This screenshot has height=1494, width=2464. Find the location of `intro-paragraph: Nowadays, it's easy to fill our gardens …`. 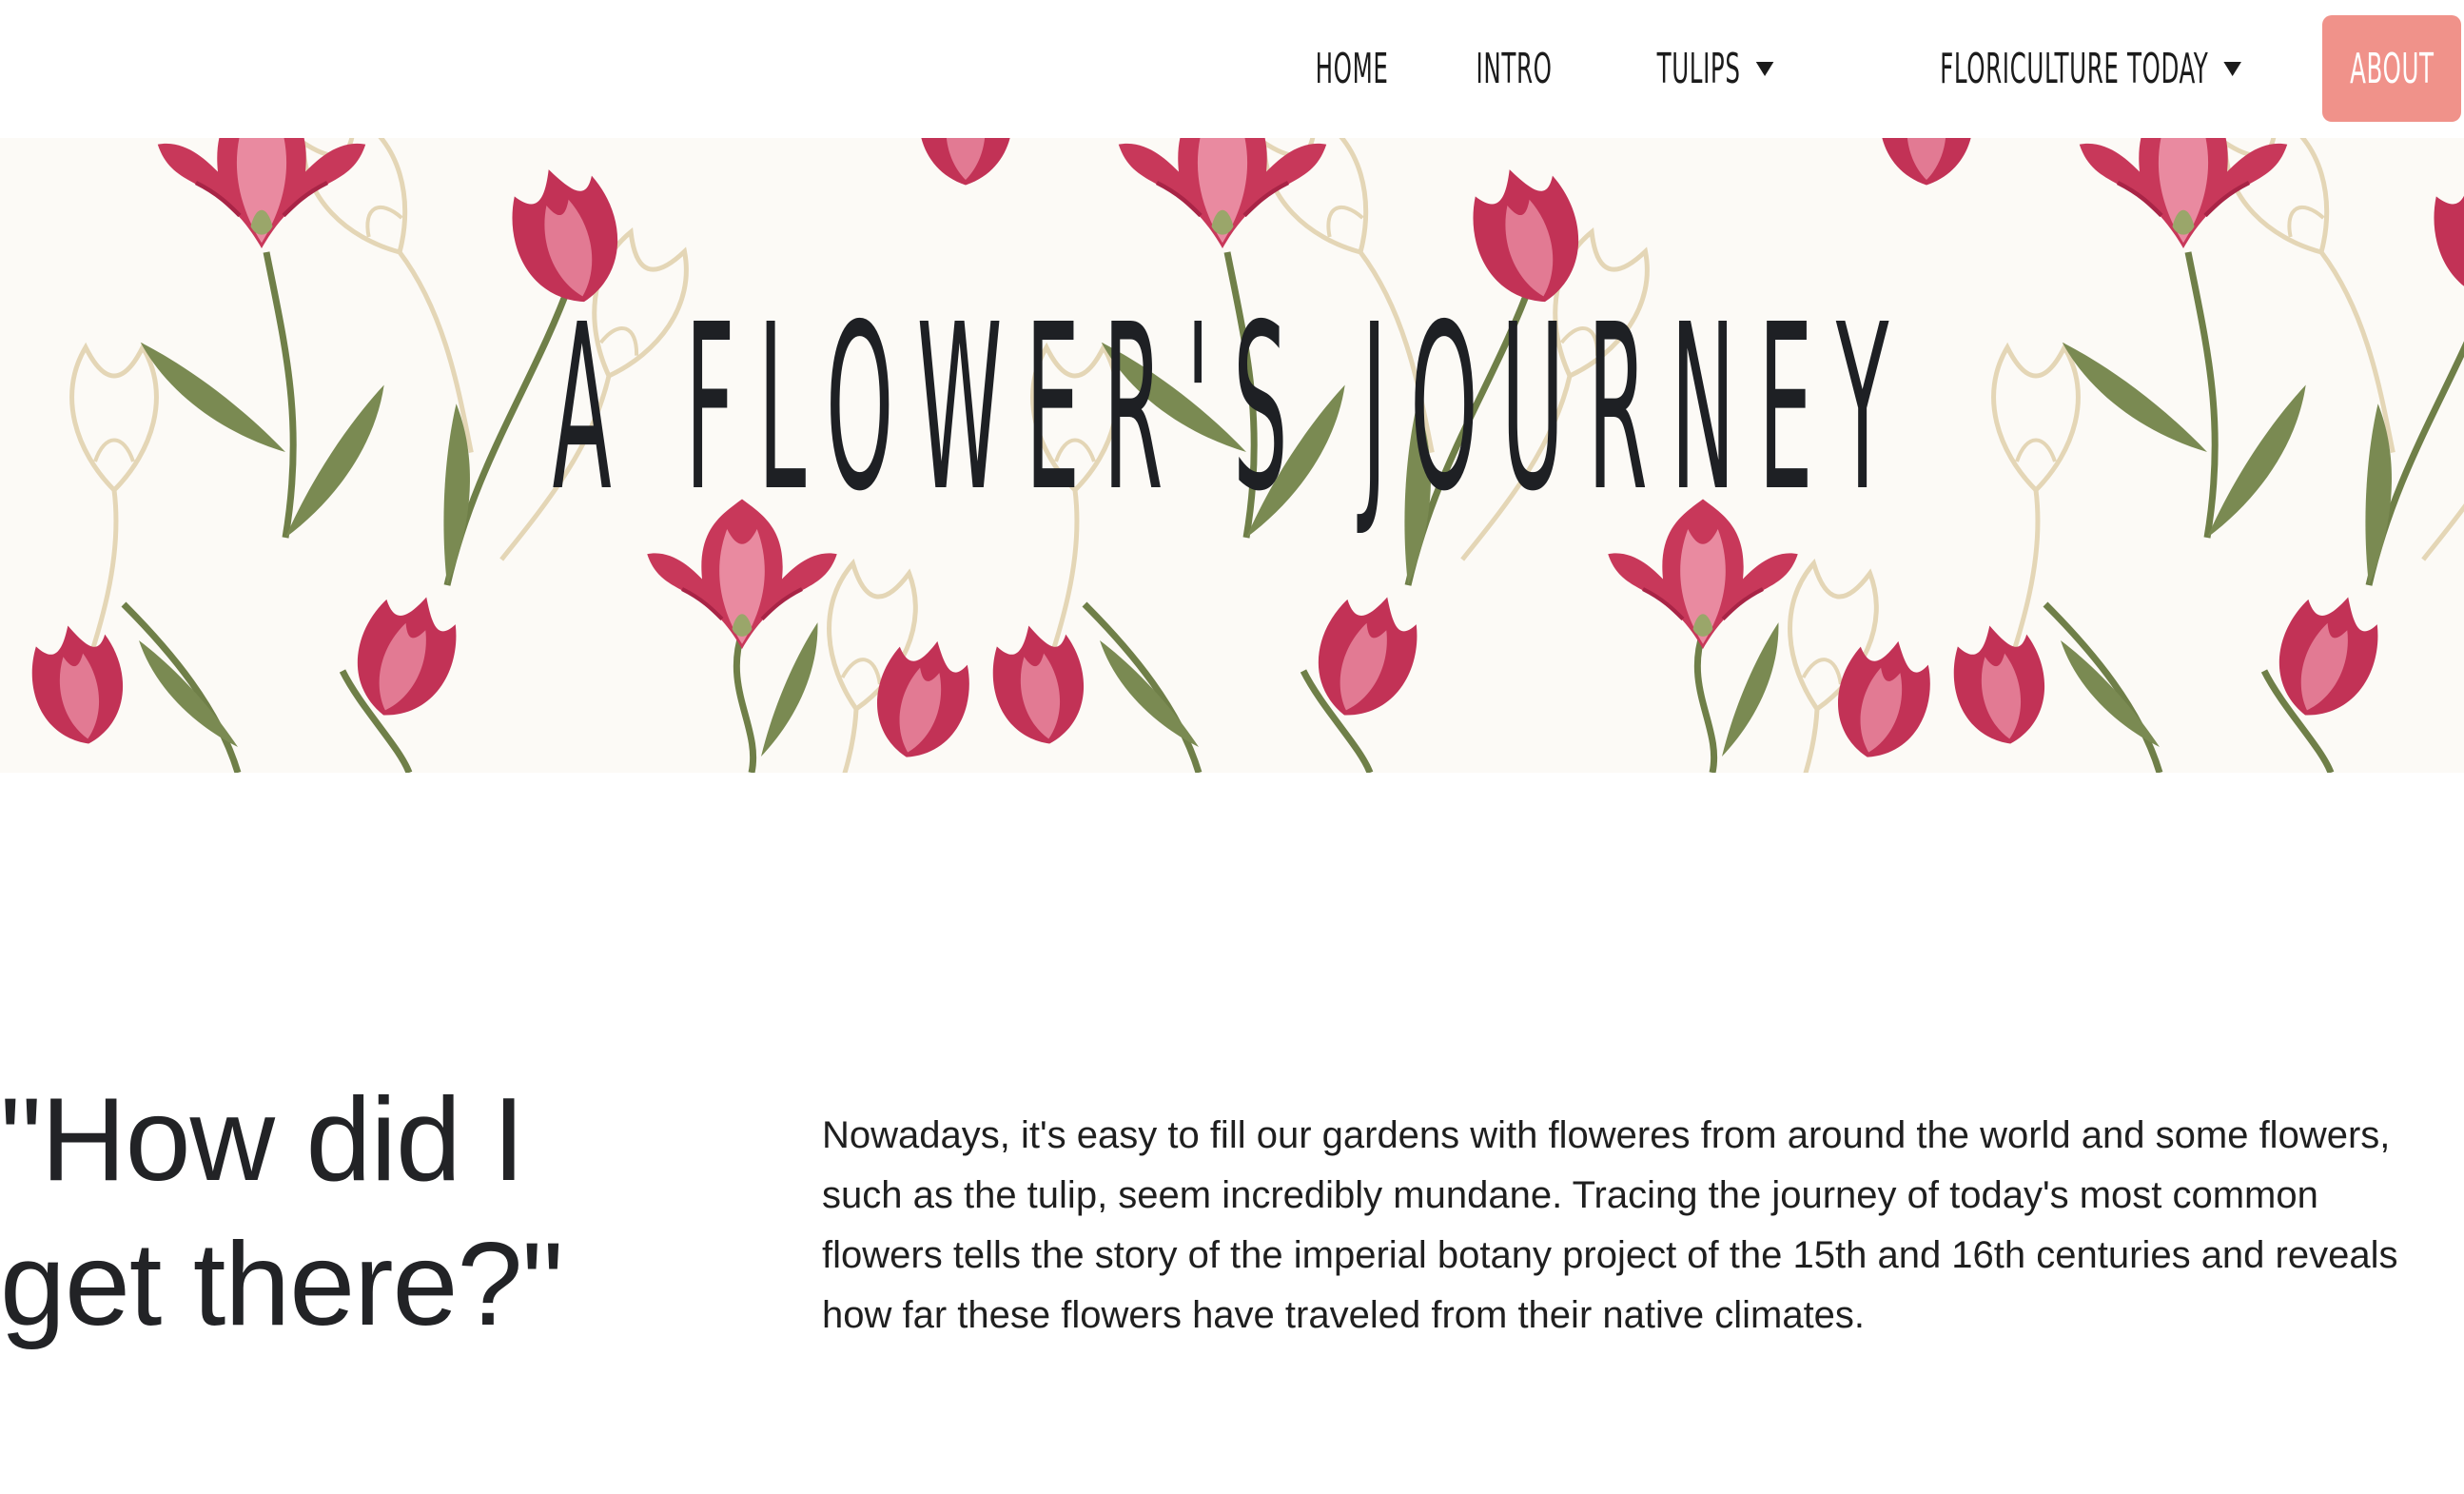

intro-paragraph: Nowadays, it's easy to fill our gardens … is located at coordinates (1610, 1225).